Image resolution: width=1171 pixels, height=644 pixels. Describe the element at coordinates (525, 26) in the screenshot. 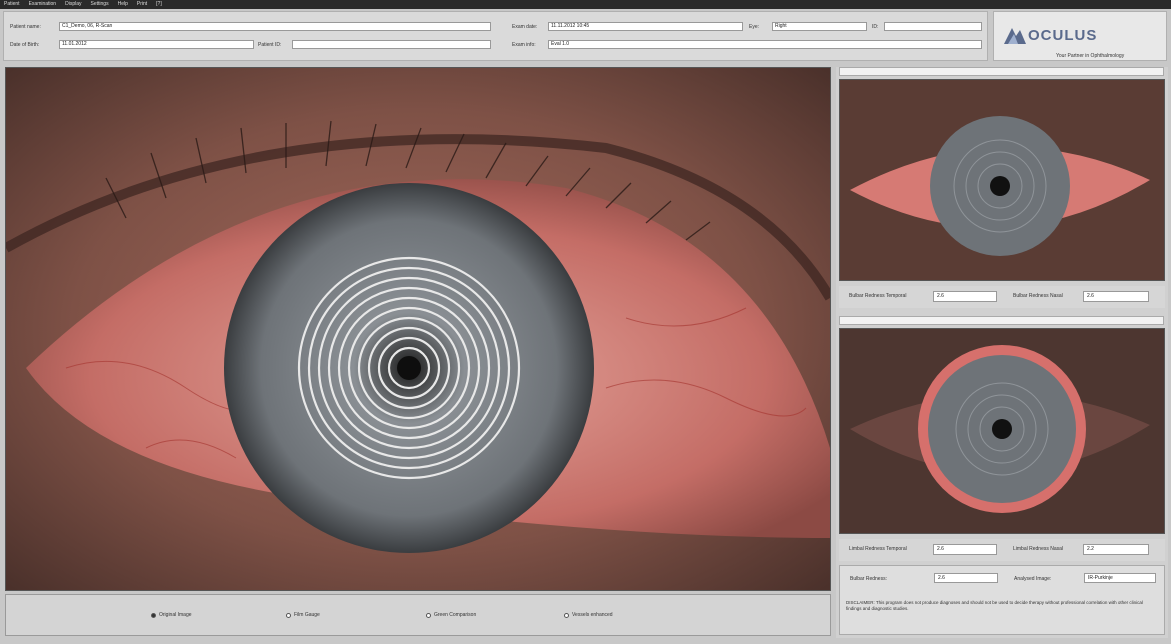

I see `exam-date-label: Exam date:` at that location.